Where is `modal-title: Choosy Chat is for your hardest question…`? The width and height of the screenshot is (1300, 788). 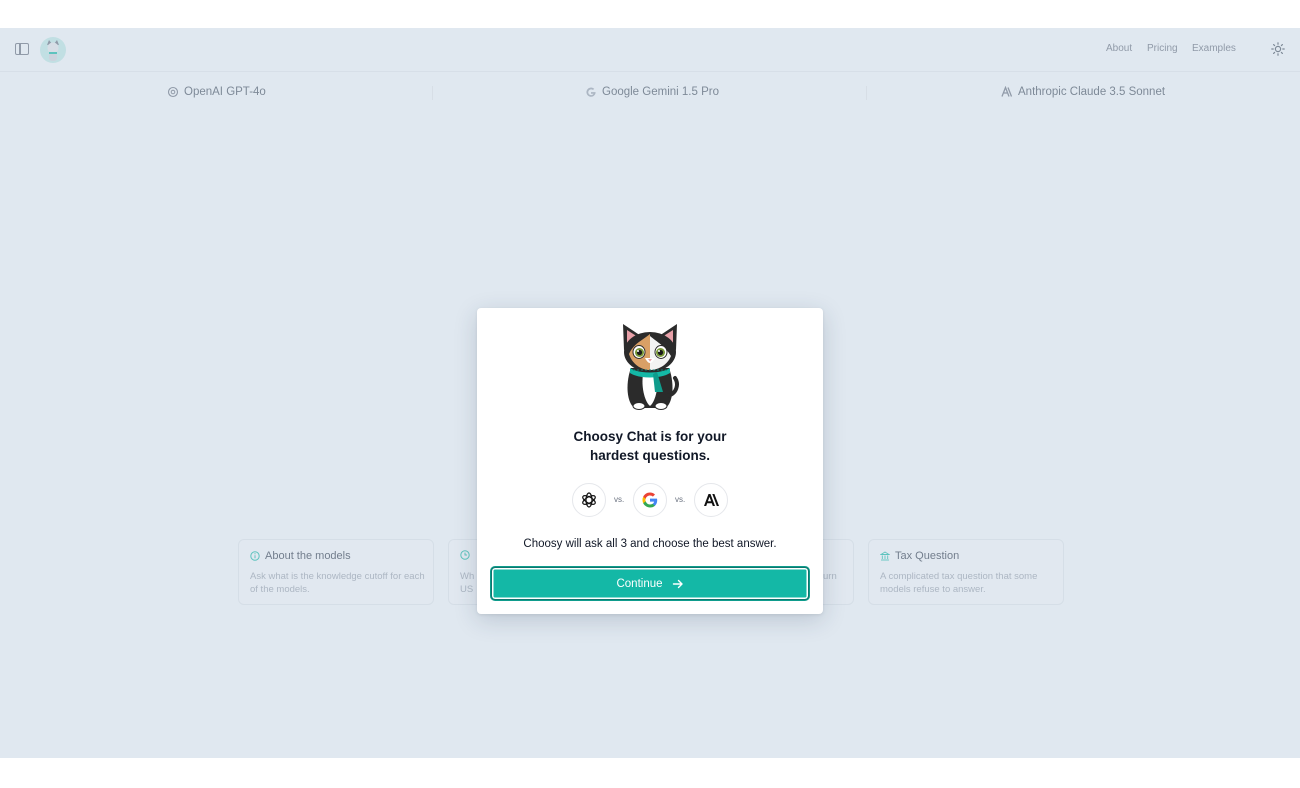 modal-title: Choosy Chat is for your hardest question… is located at coordinates (650, 446).